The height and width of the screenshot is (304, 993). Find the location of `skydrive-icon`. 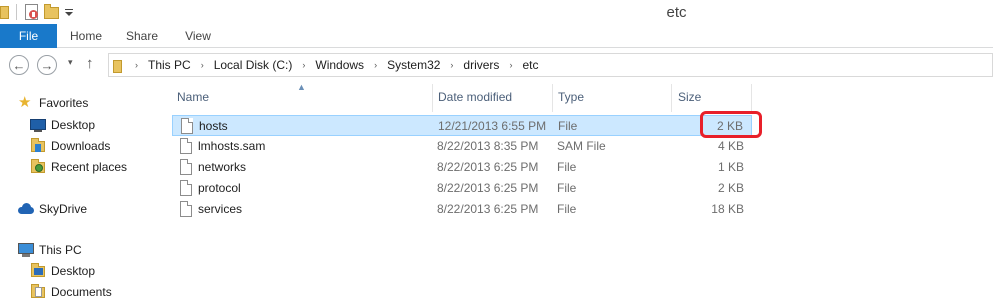

skydrive-icon is located at coordinates (26, 209).